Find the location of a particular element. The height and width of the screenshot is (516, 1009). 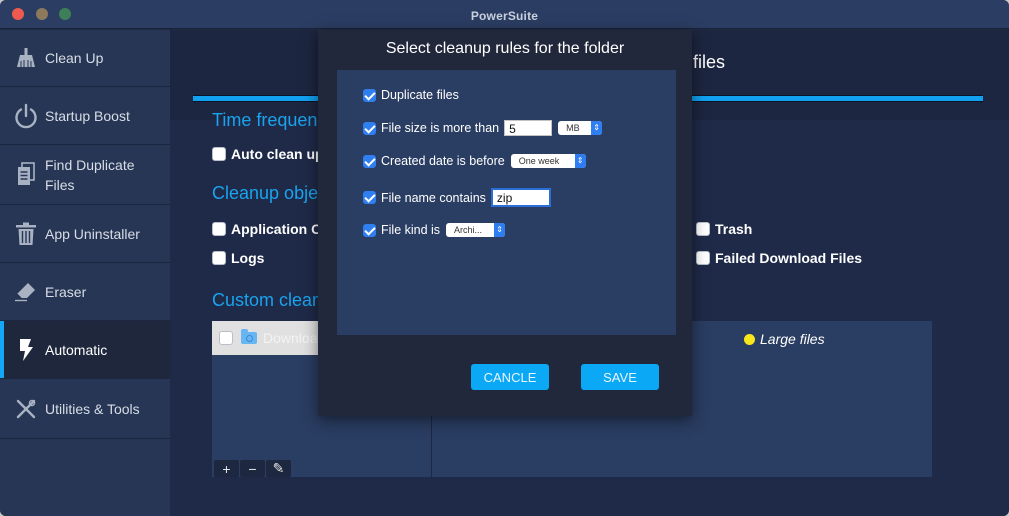

auto-clean-option: Auto clean up is located at coordinates (268, 154).